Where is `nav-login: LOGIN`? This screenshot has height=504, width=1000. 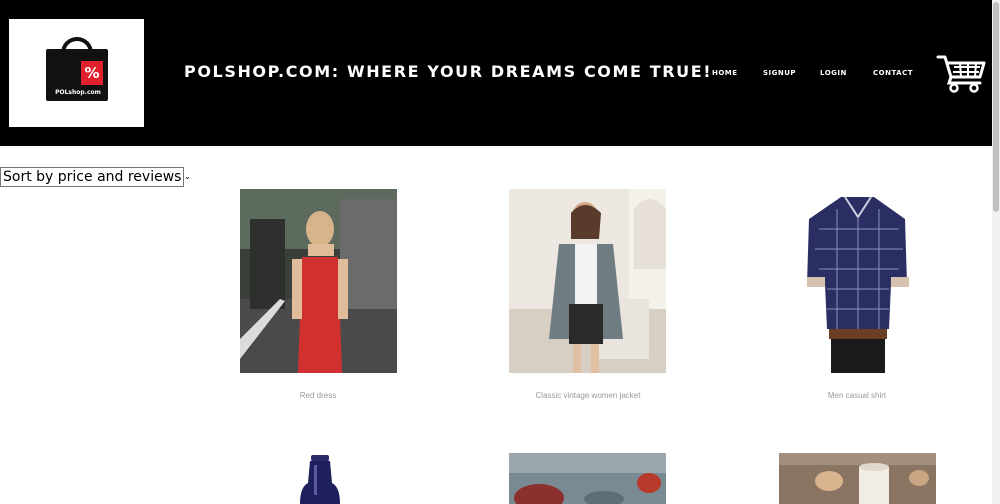
nav-login: LOGIN is located at coordinates (833, 73).